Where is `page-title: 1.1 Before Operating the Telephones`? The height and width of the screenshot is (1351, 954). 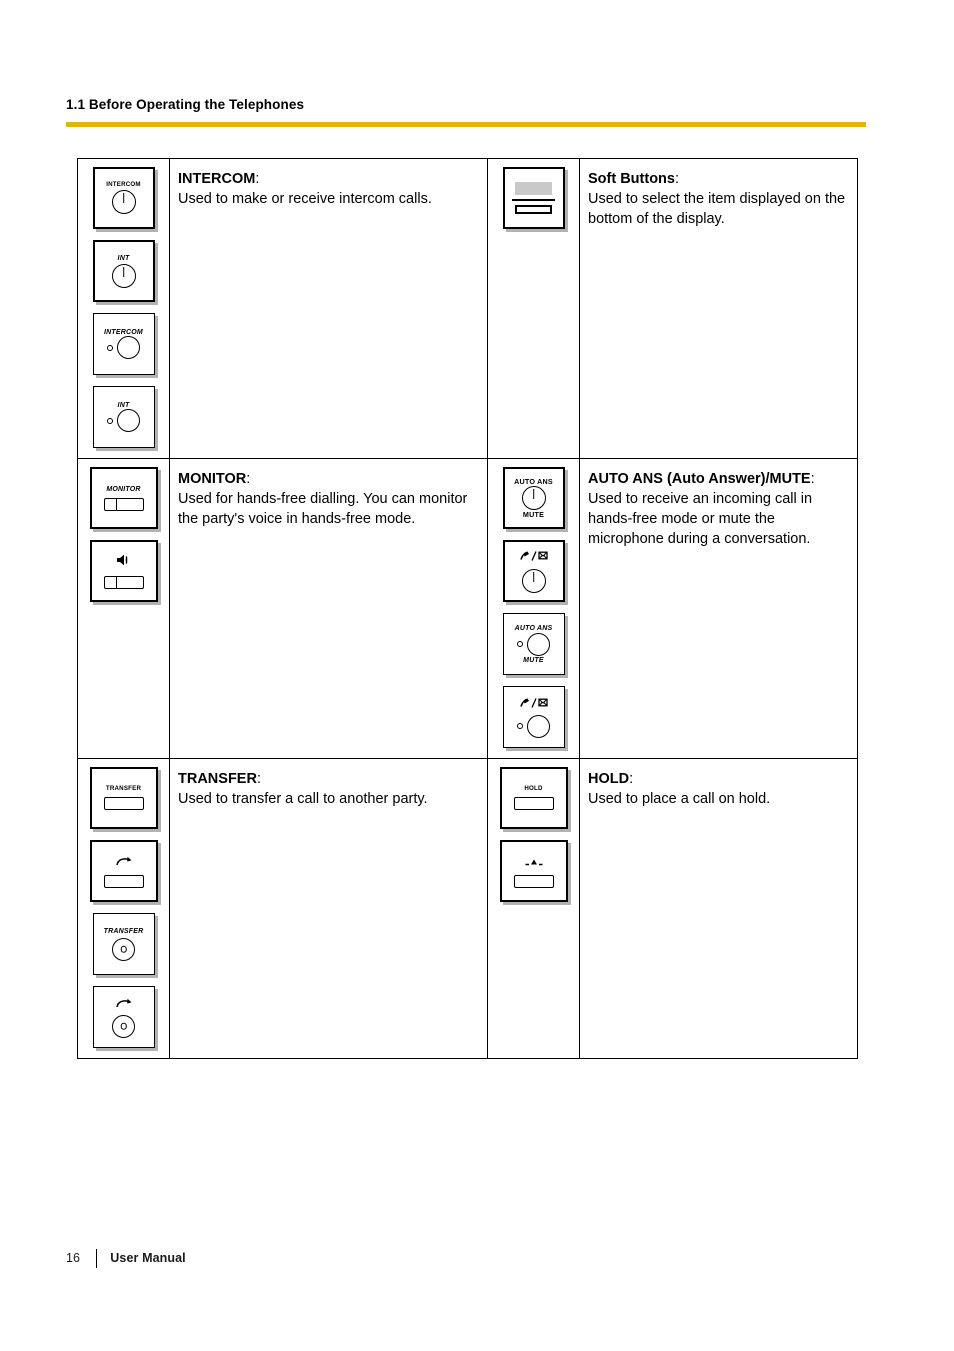
page-title: 1.1 Before Operating the Telephones is located at coordinates (185, 104).